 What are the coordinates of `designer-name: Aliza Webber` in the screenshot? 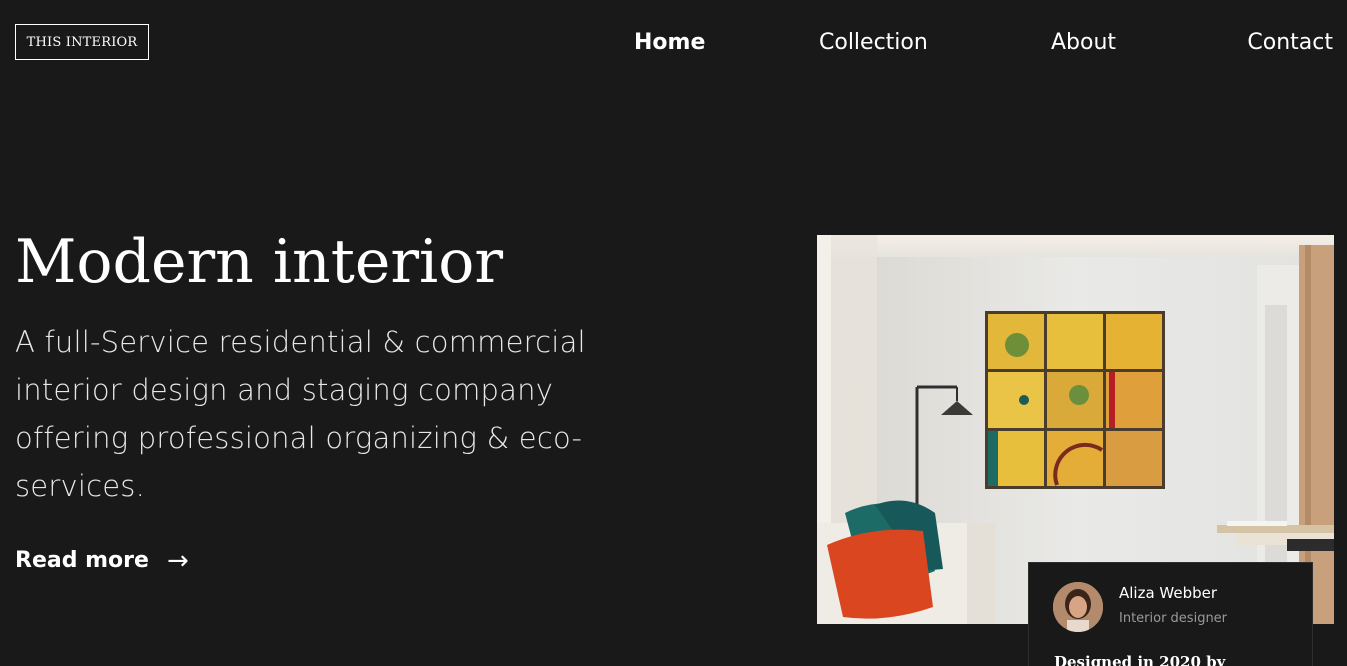 It's located at (1168, 593).